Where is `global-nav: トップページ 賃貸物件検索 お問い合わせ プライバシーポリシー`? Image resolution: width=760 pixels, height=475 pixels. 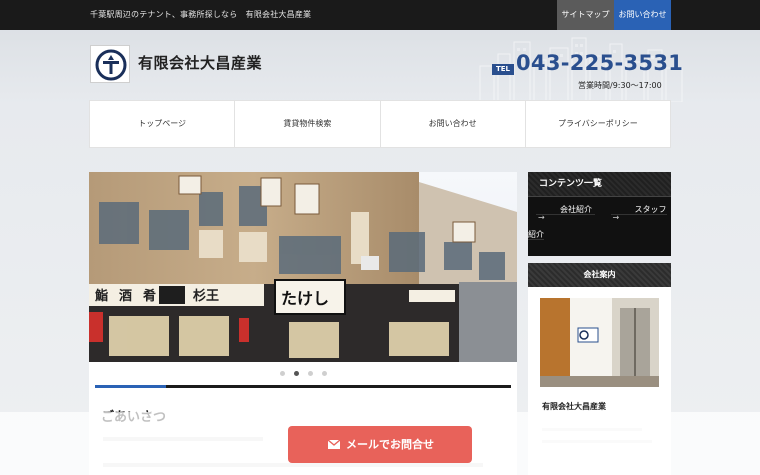
global-nav: トップページ 賃貸物件検索 お問い合わせ プライバシーポリシー is located at coordinates (380, 124).